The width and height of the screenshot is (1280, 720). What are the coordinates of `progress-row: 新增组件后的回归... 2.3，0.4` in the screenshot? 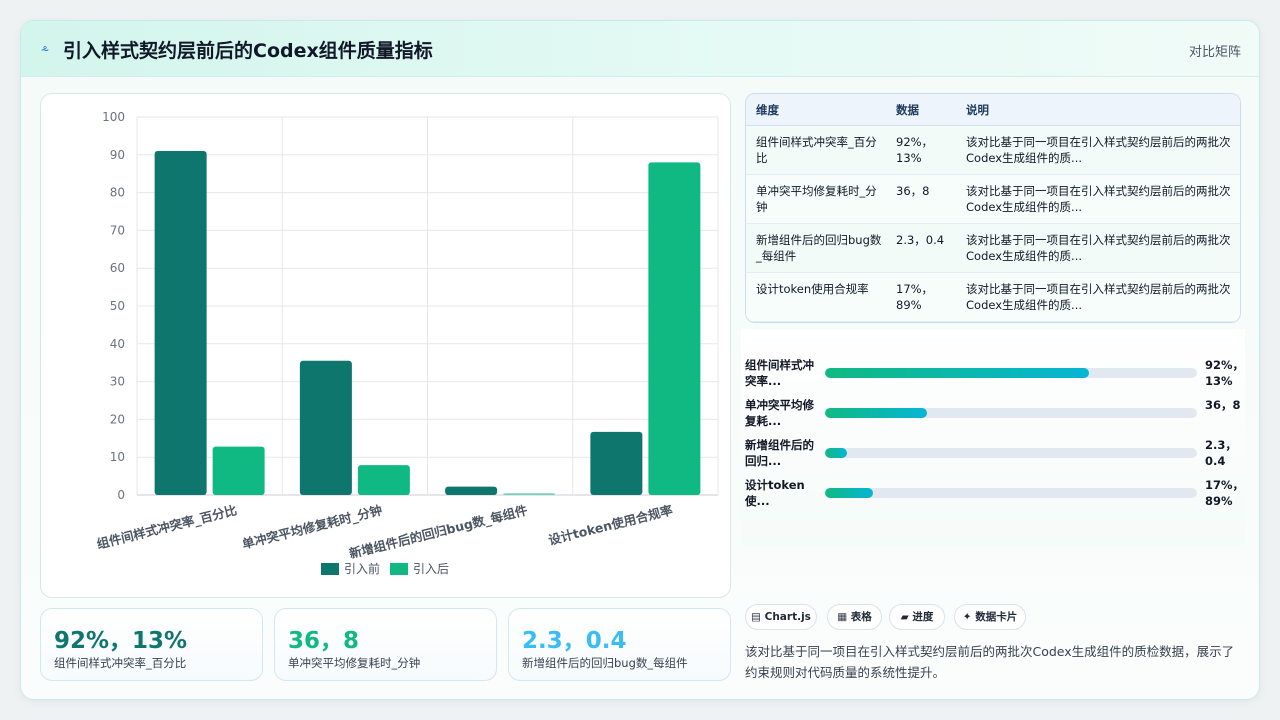 It's located at (993, 457).